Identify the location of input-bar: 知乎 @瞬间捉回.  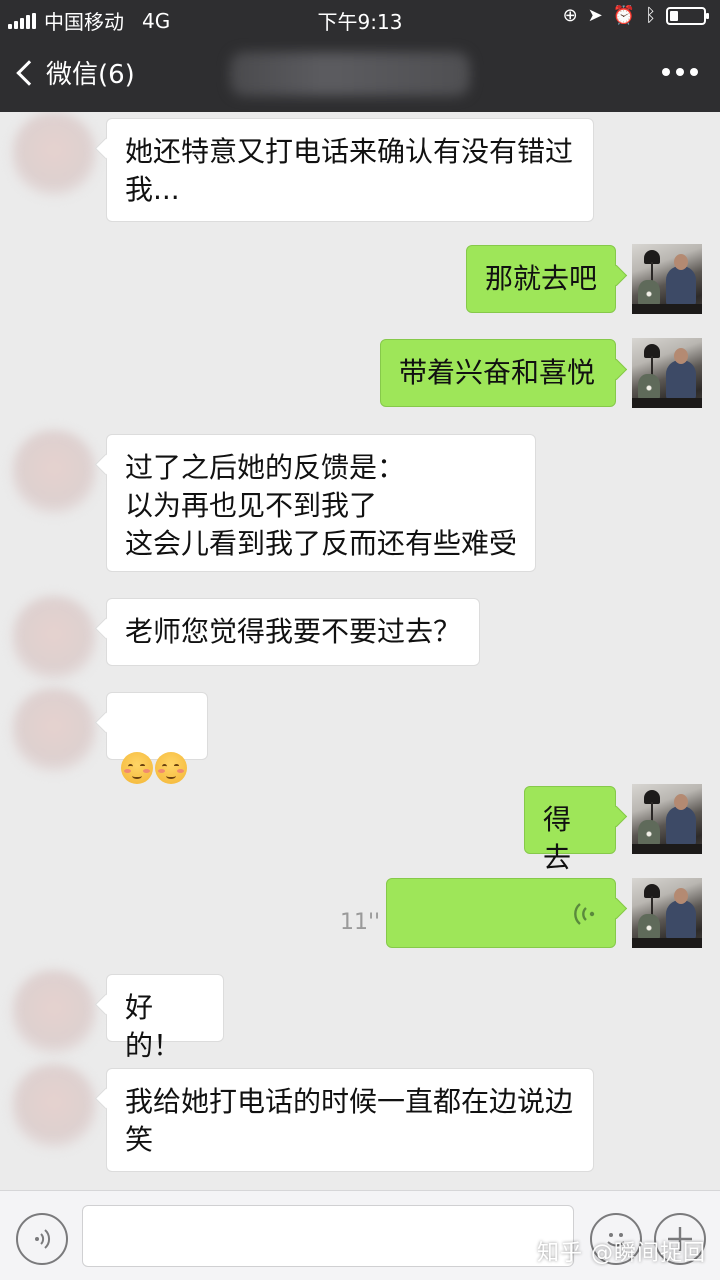
(360, 1235).